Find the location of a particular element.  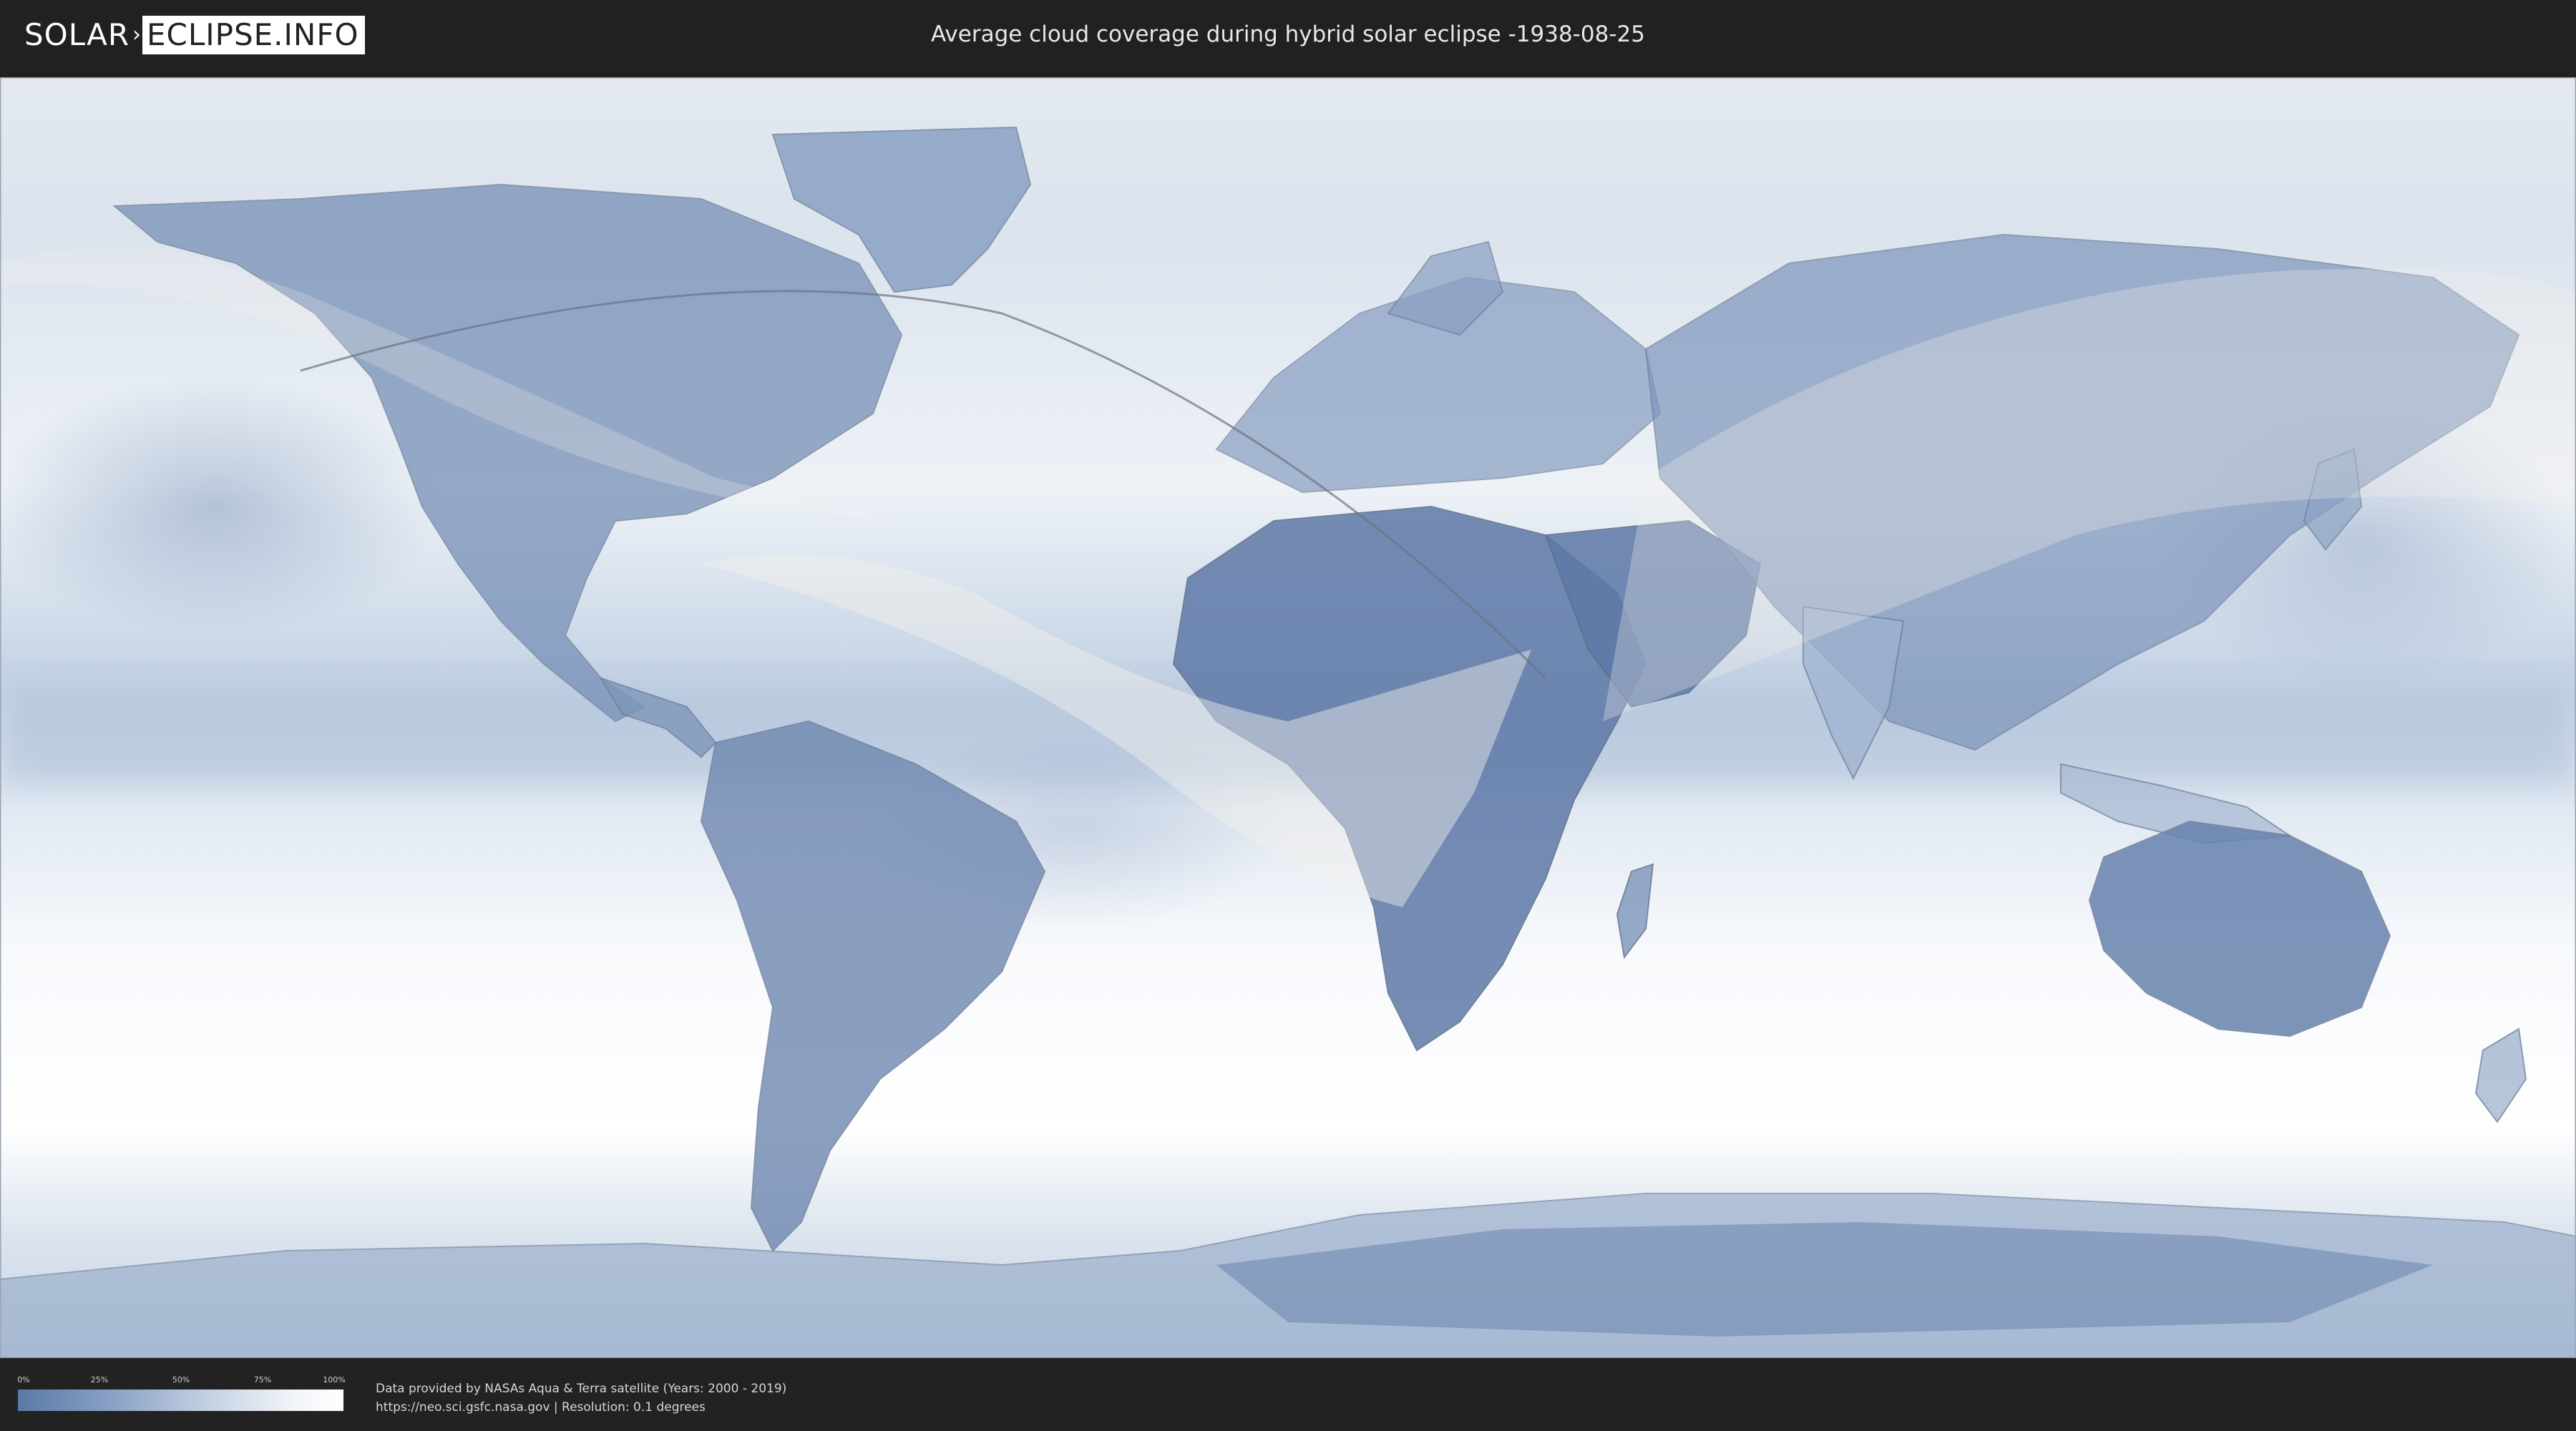

clear-patch is located at coordinates (222, 506).